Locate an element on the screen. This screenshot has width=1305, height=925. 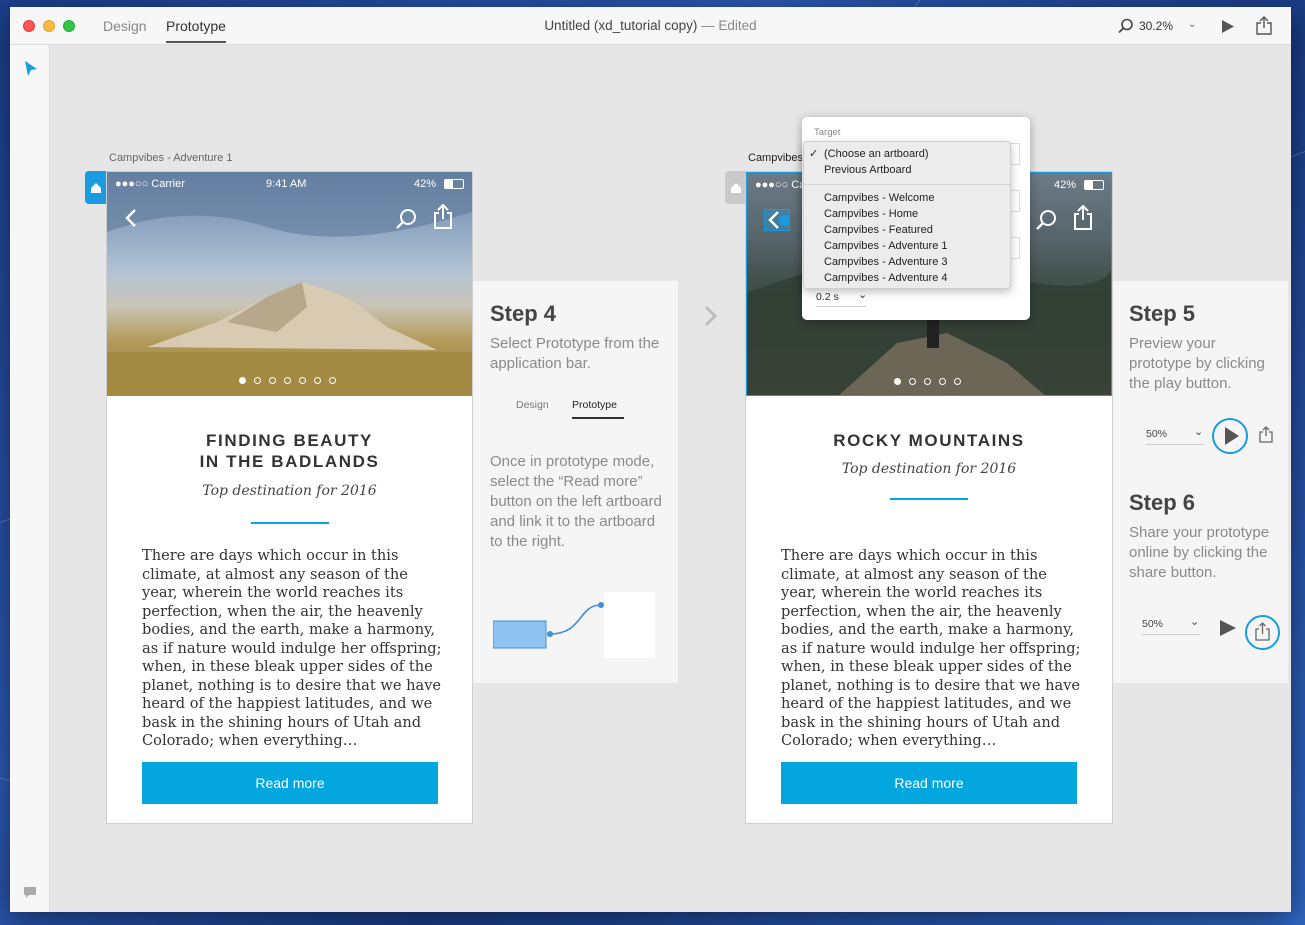
popover-target-label: Target is located at coordinates (827, 132).